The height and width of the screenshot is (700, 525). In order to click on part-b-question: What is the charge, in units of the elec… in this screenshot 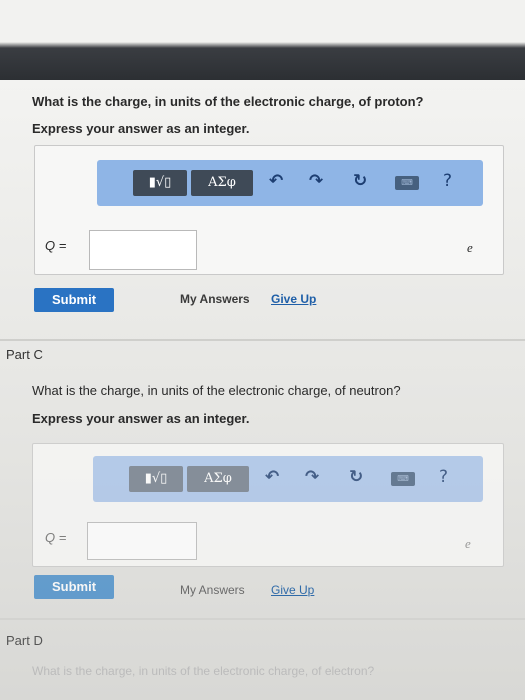, I will do `click(228, 101)`.